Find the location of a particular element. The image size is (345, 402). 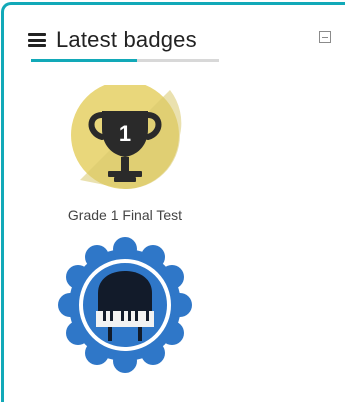

hamburger-menu-icon is located at coordinates (37, 40).